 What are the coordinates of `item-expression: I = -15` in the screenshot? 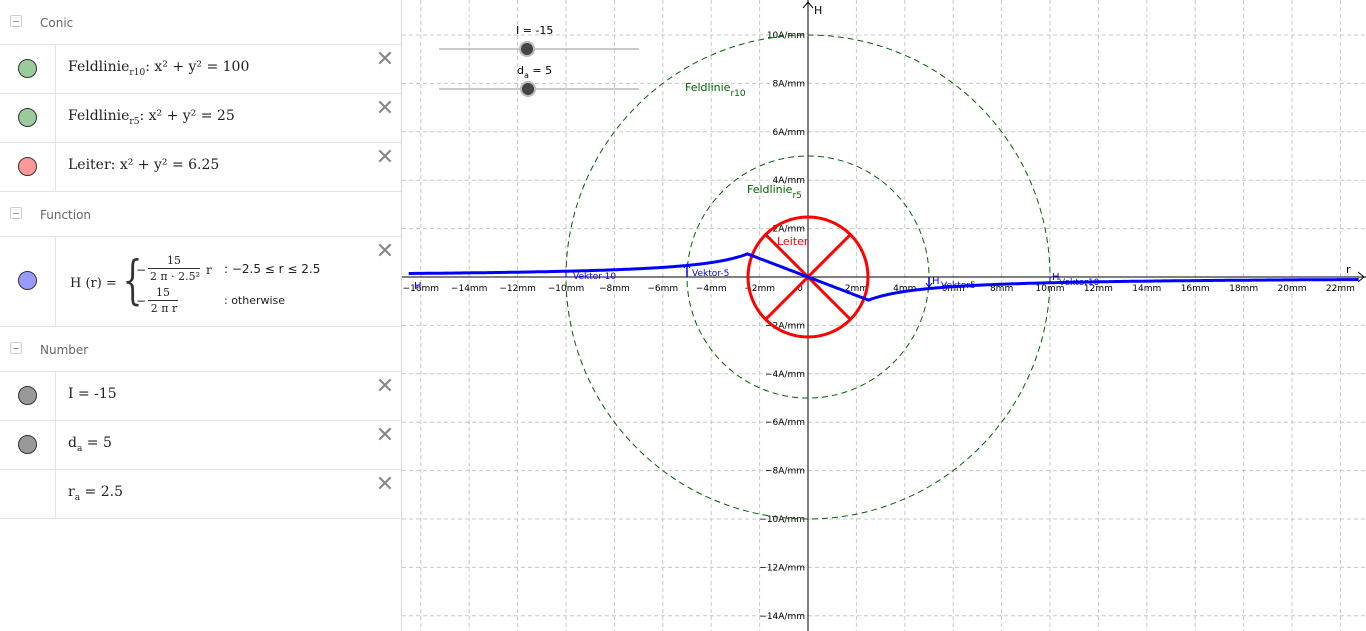 It's located at (92, 394).